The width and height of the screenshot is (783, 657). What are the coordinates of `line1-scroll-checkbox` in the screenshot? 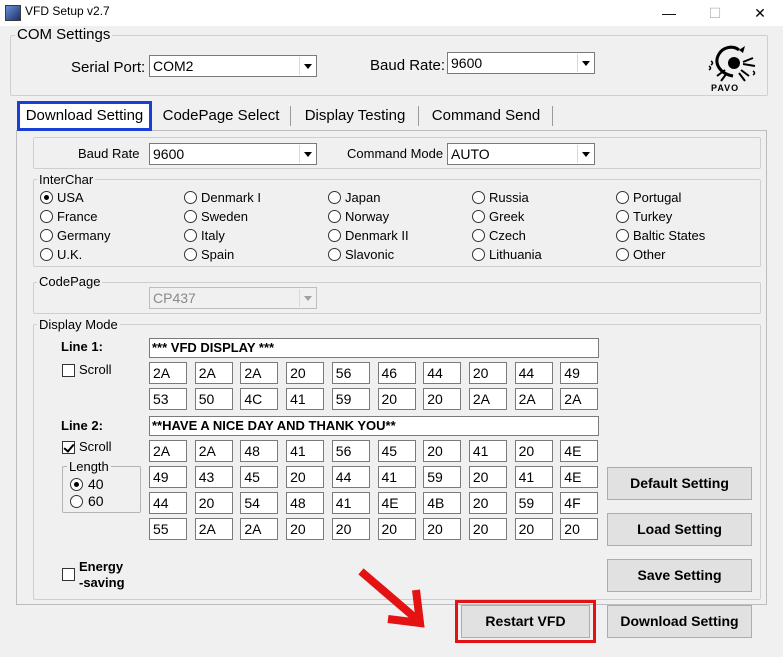 It's located at (68, 370).